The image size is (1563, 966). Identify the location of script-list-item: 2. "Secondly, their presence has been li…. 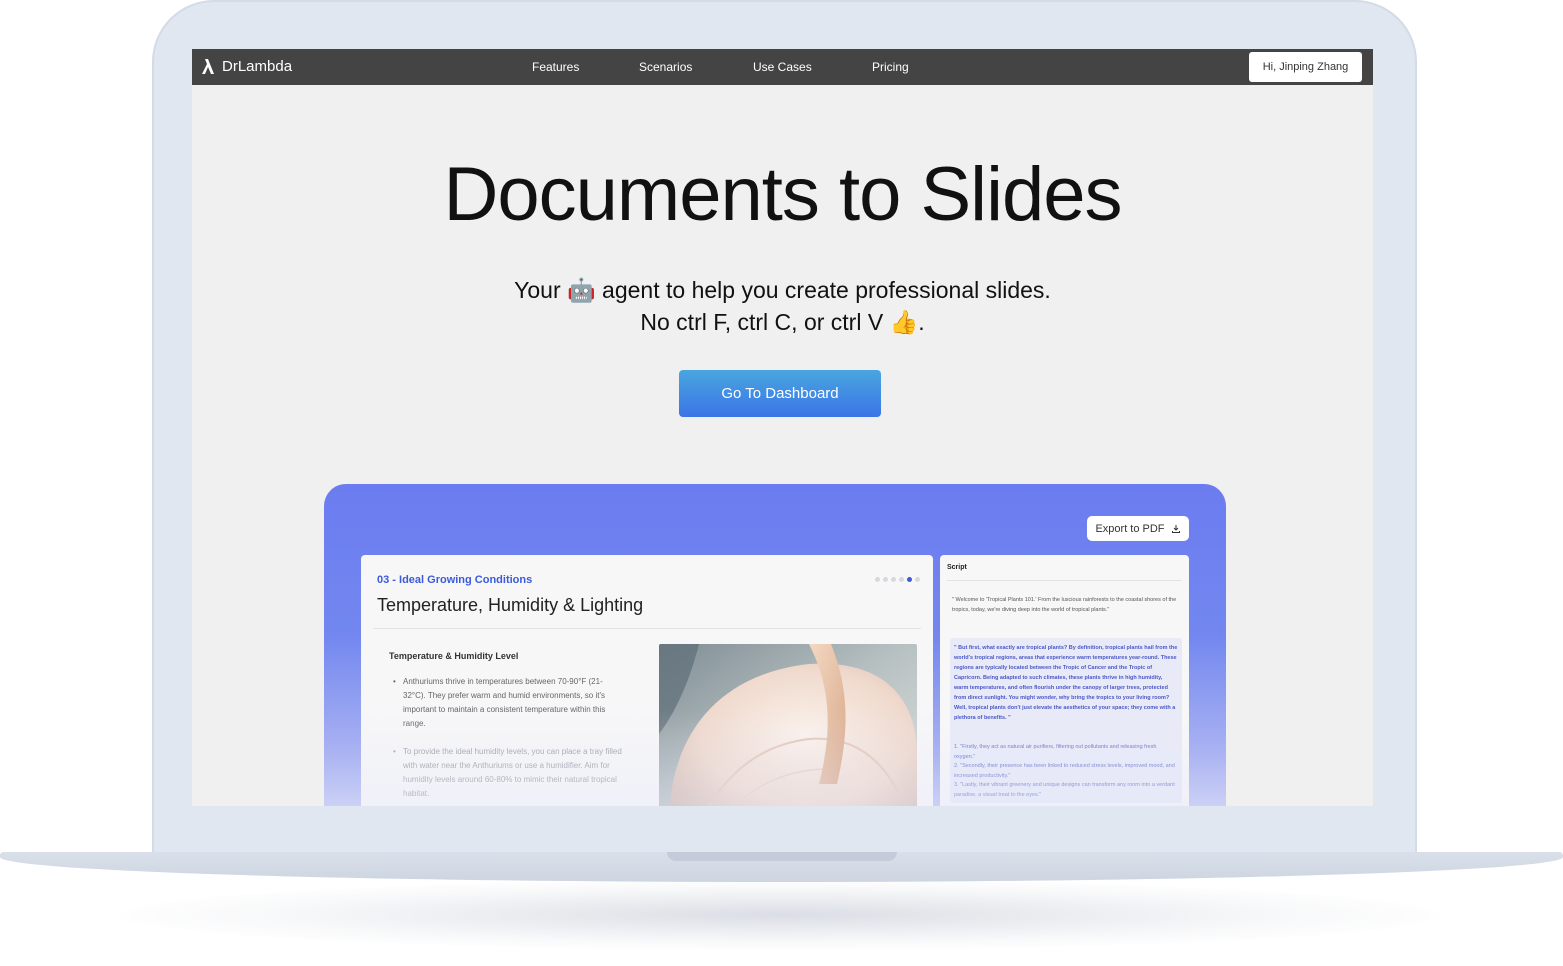
(1064, 771).